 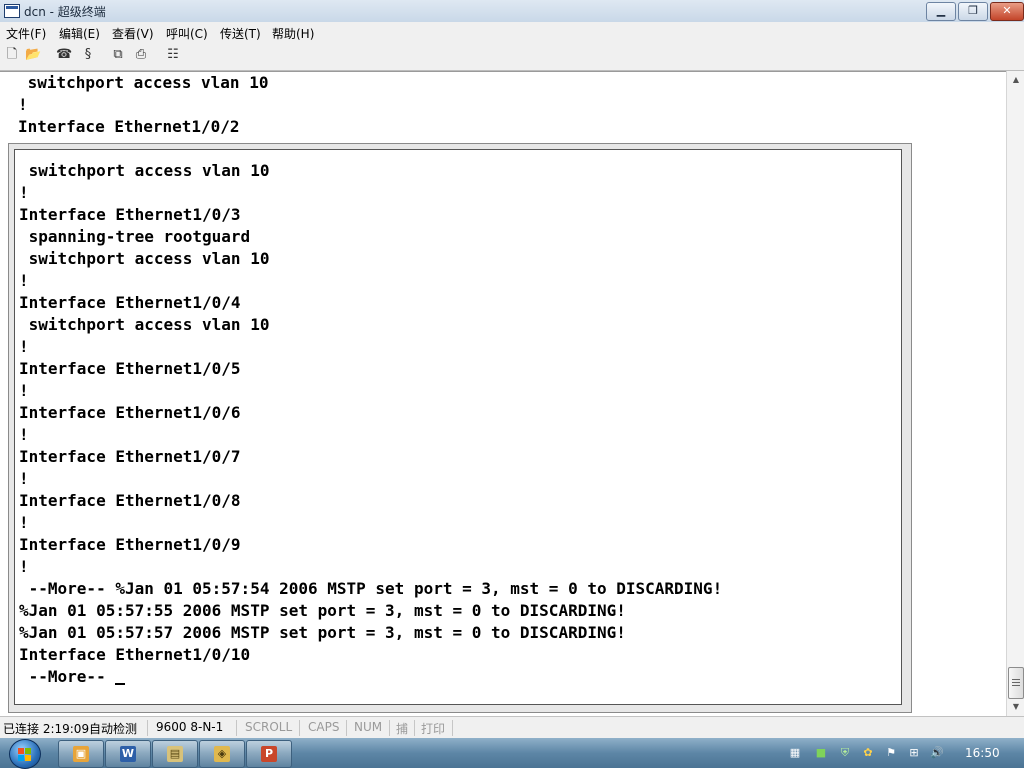 What do you see at coordinates (187, 33) in the screenshot?
I see `menu-call: 呼叫(C)` at bounding box center [187, 33].